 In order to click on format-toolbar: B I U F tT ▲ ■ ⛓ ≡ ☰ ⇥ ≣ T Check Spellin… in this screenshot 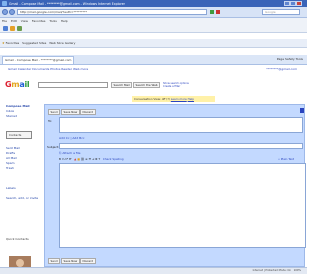, I will do `click(91, 159)`.